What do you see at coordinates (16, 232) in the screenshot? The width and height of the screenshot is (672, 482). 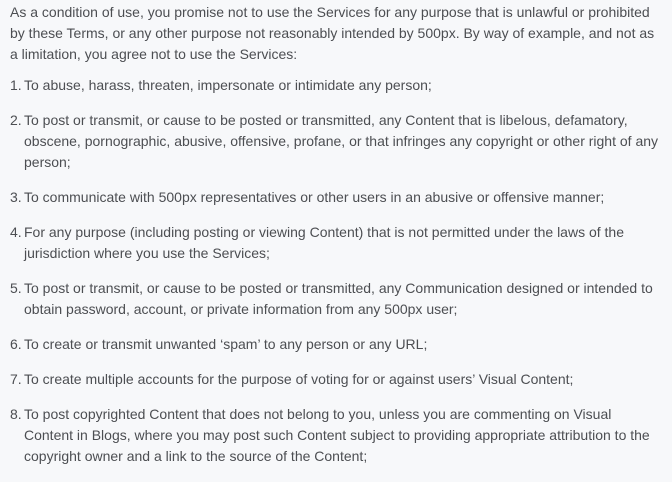 I see `list-item-number: 4.` at bounding box center [16, 232].